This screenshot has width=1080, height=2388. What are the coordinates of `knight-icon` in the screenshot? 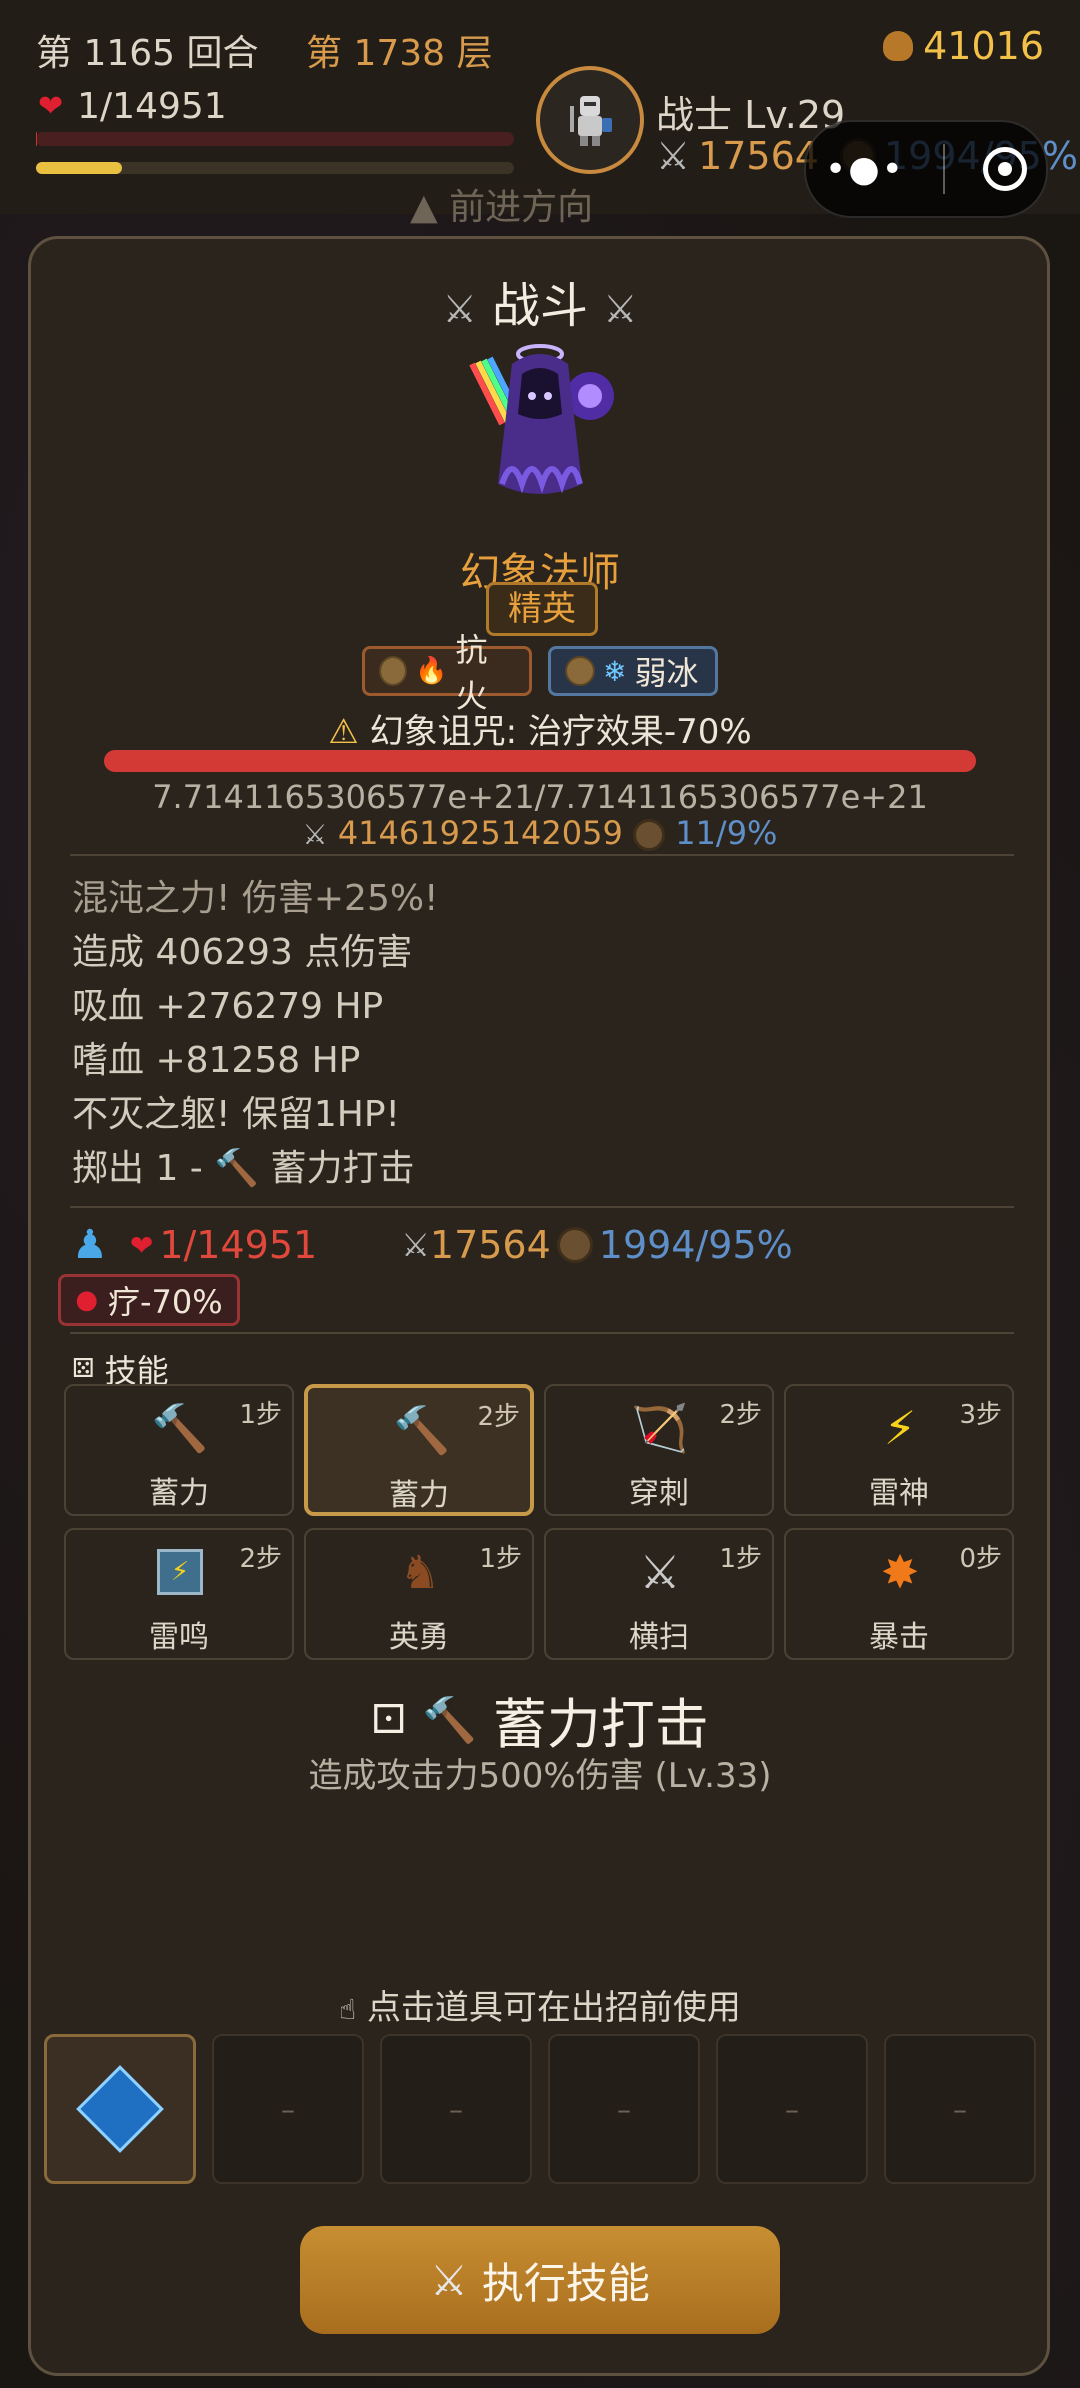 It's located at (591, 121).